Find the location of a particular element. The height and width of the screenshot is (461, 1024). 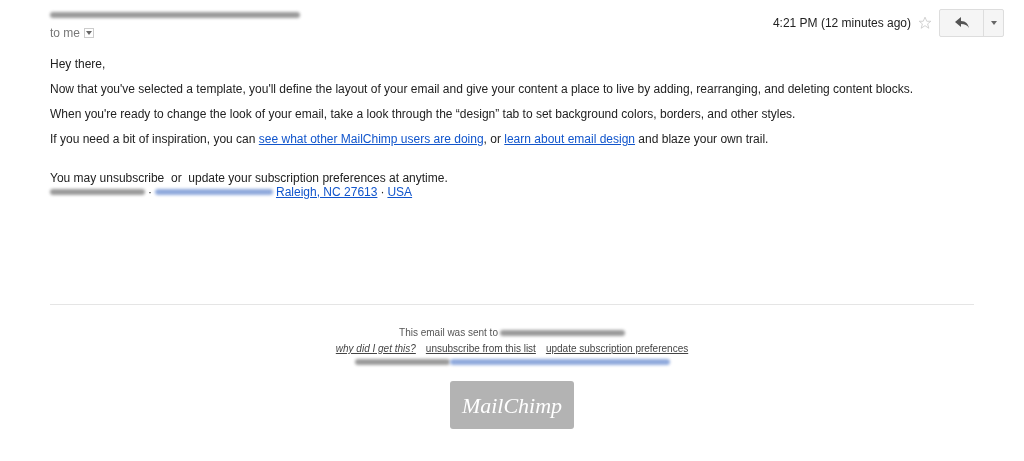

greeting: Hey there, is located at coordinates (78, 64).